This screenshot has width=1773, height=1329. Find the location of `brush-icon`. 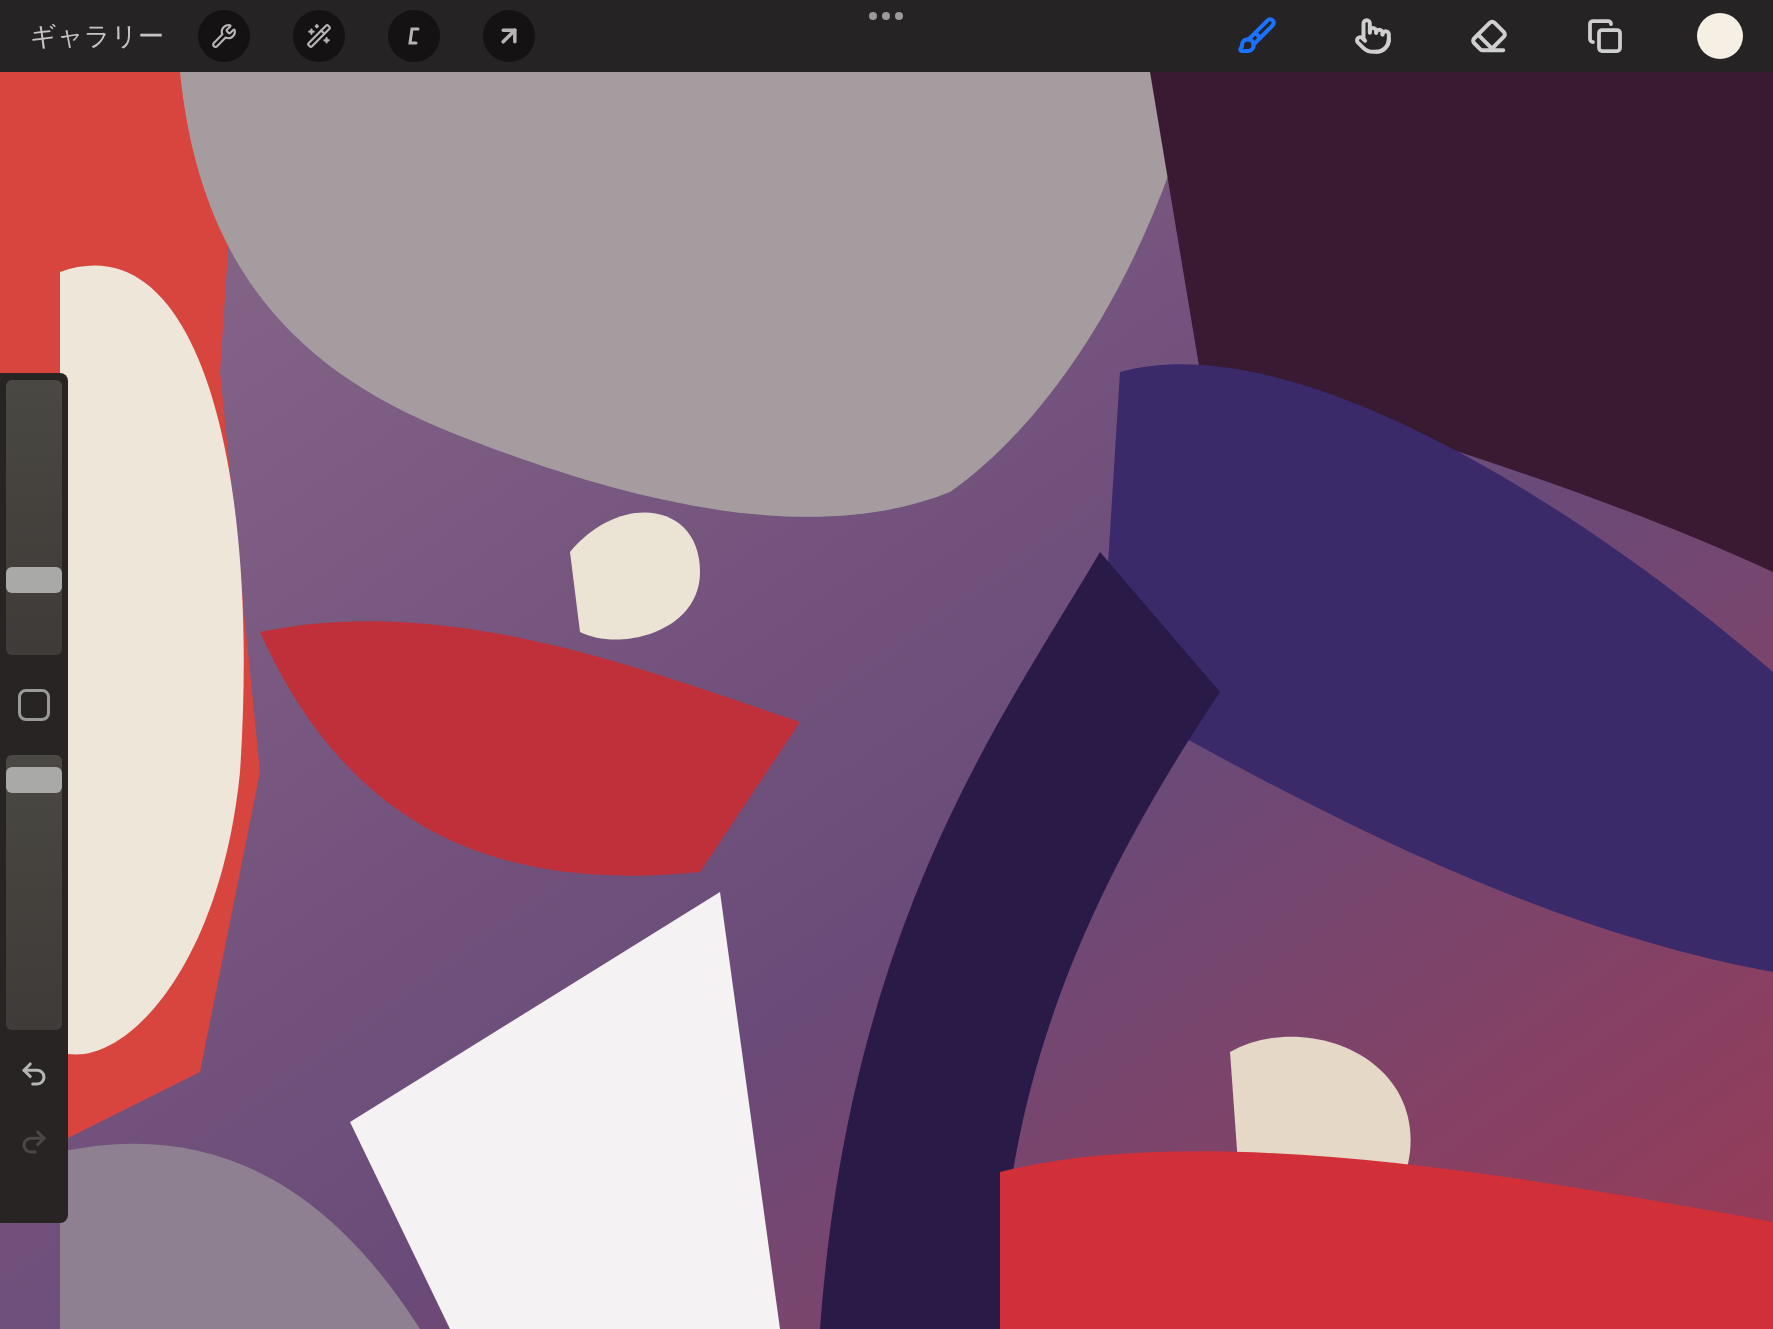

brush-icon is located at coordinates (1257, 36).